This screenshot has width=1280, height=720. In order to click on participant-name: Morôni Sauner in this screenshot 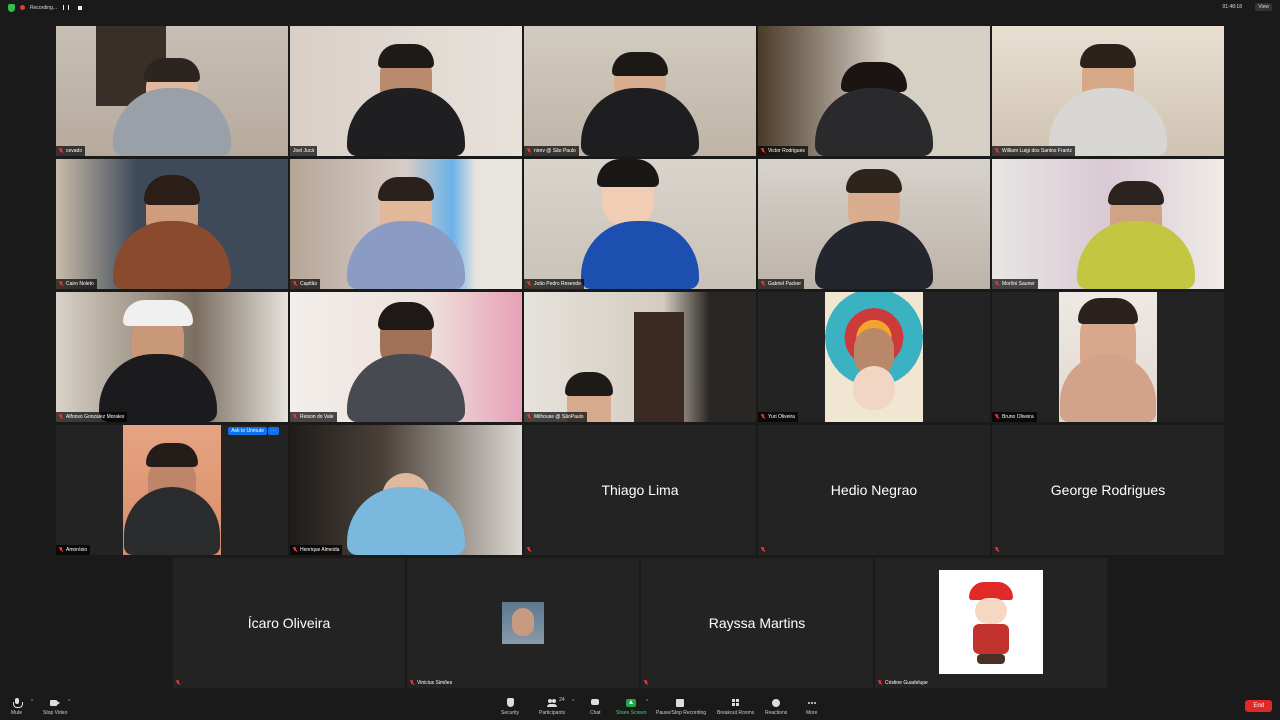, I will do `click(1018, 284)`.